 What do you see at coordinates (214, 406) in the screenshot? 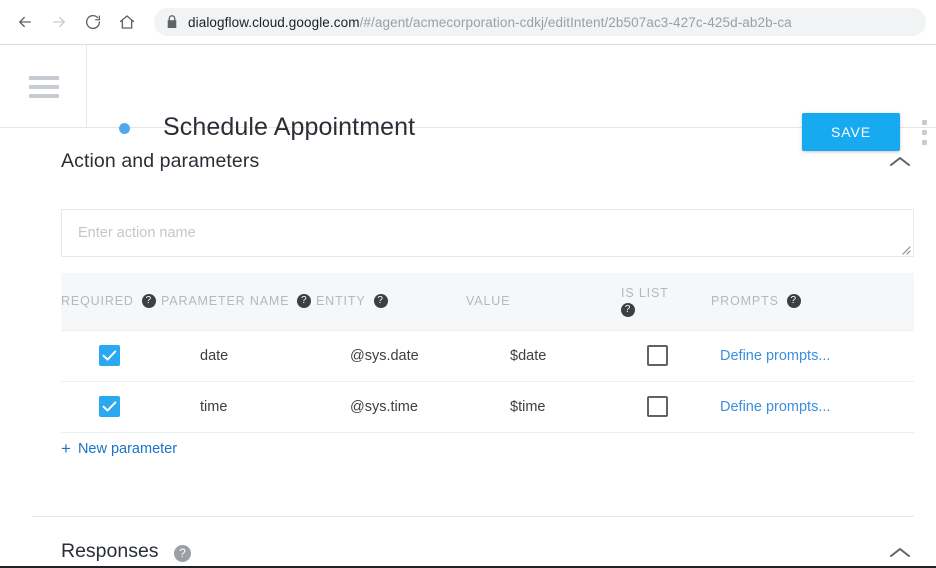
I see `parameter-name-text: time` at bounding box center [214, 406].